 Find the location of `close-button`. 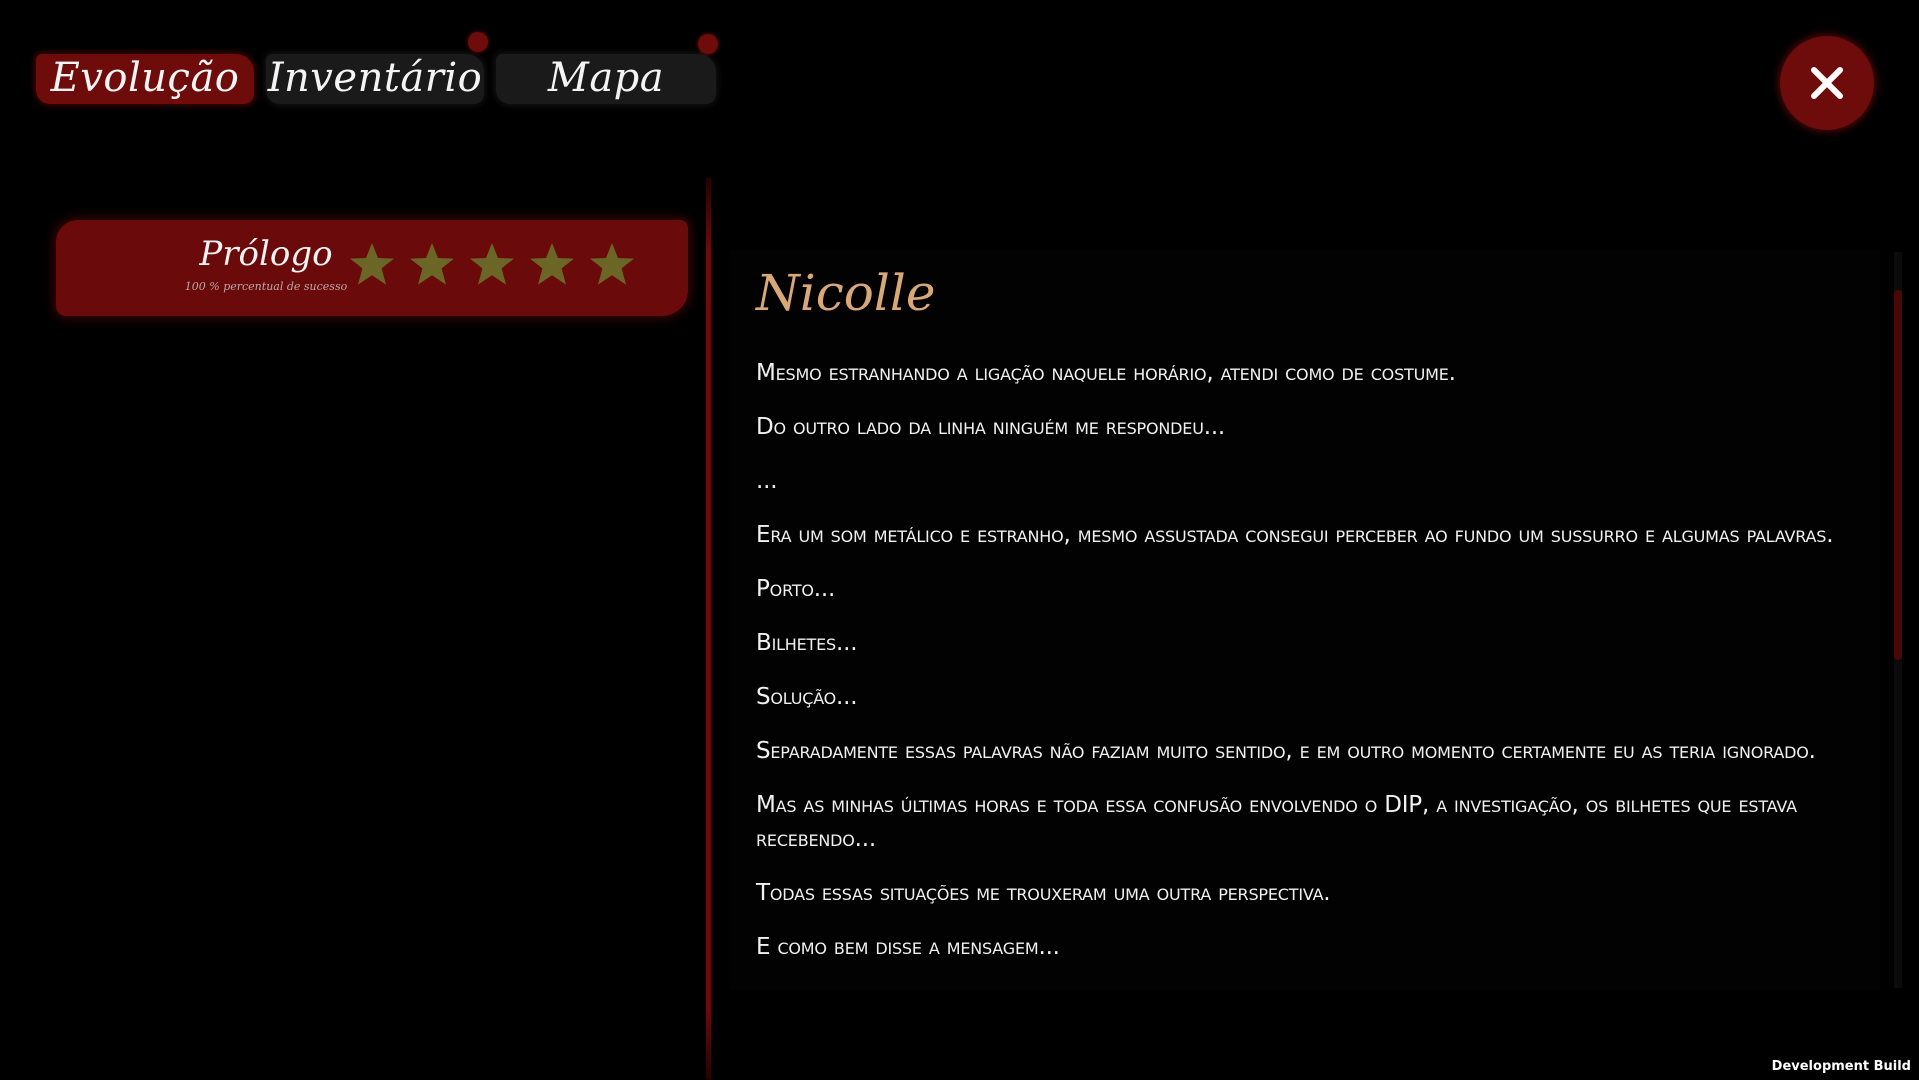

close-button is located at coordinates (1827, 83).